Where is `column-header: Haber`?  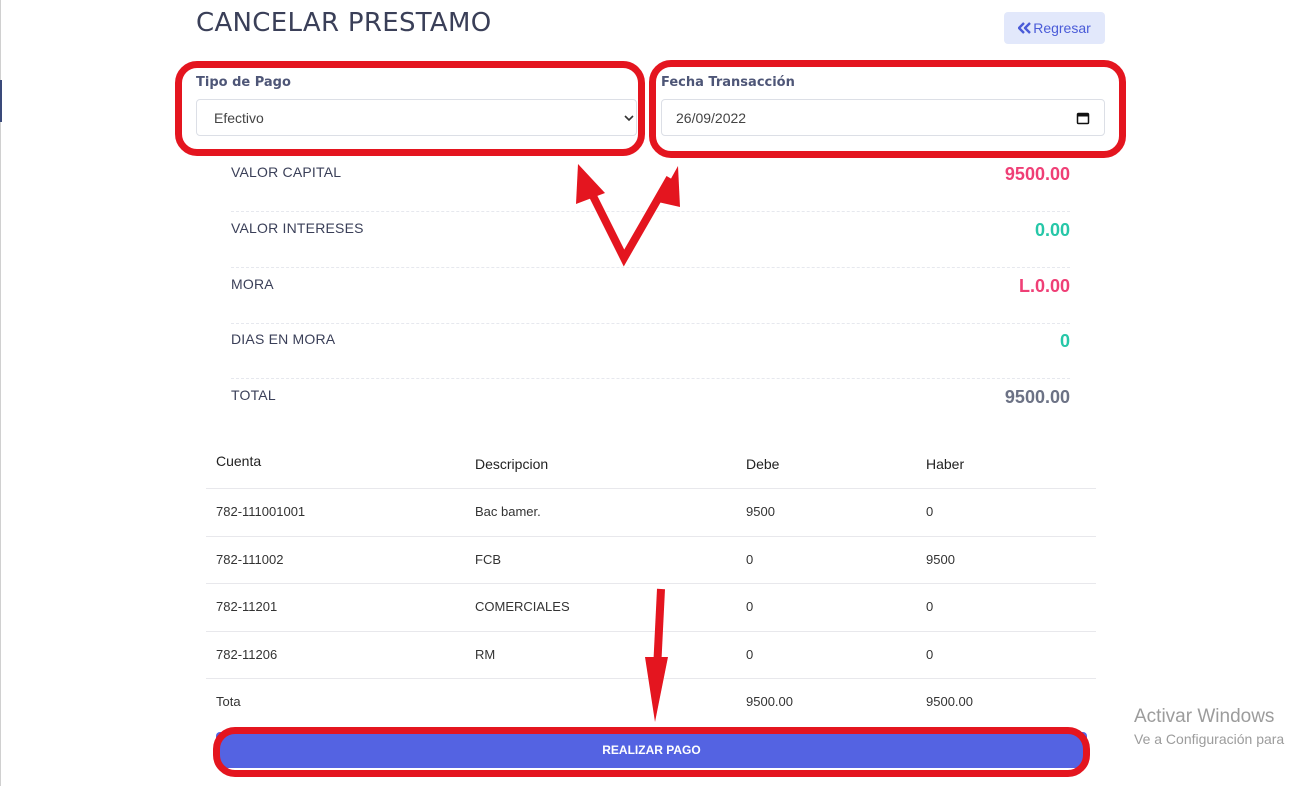 column-header: Haber is located at coordinates (945, 464).